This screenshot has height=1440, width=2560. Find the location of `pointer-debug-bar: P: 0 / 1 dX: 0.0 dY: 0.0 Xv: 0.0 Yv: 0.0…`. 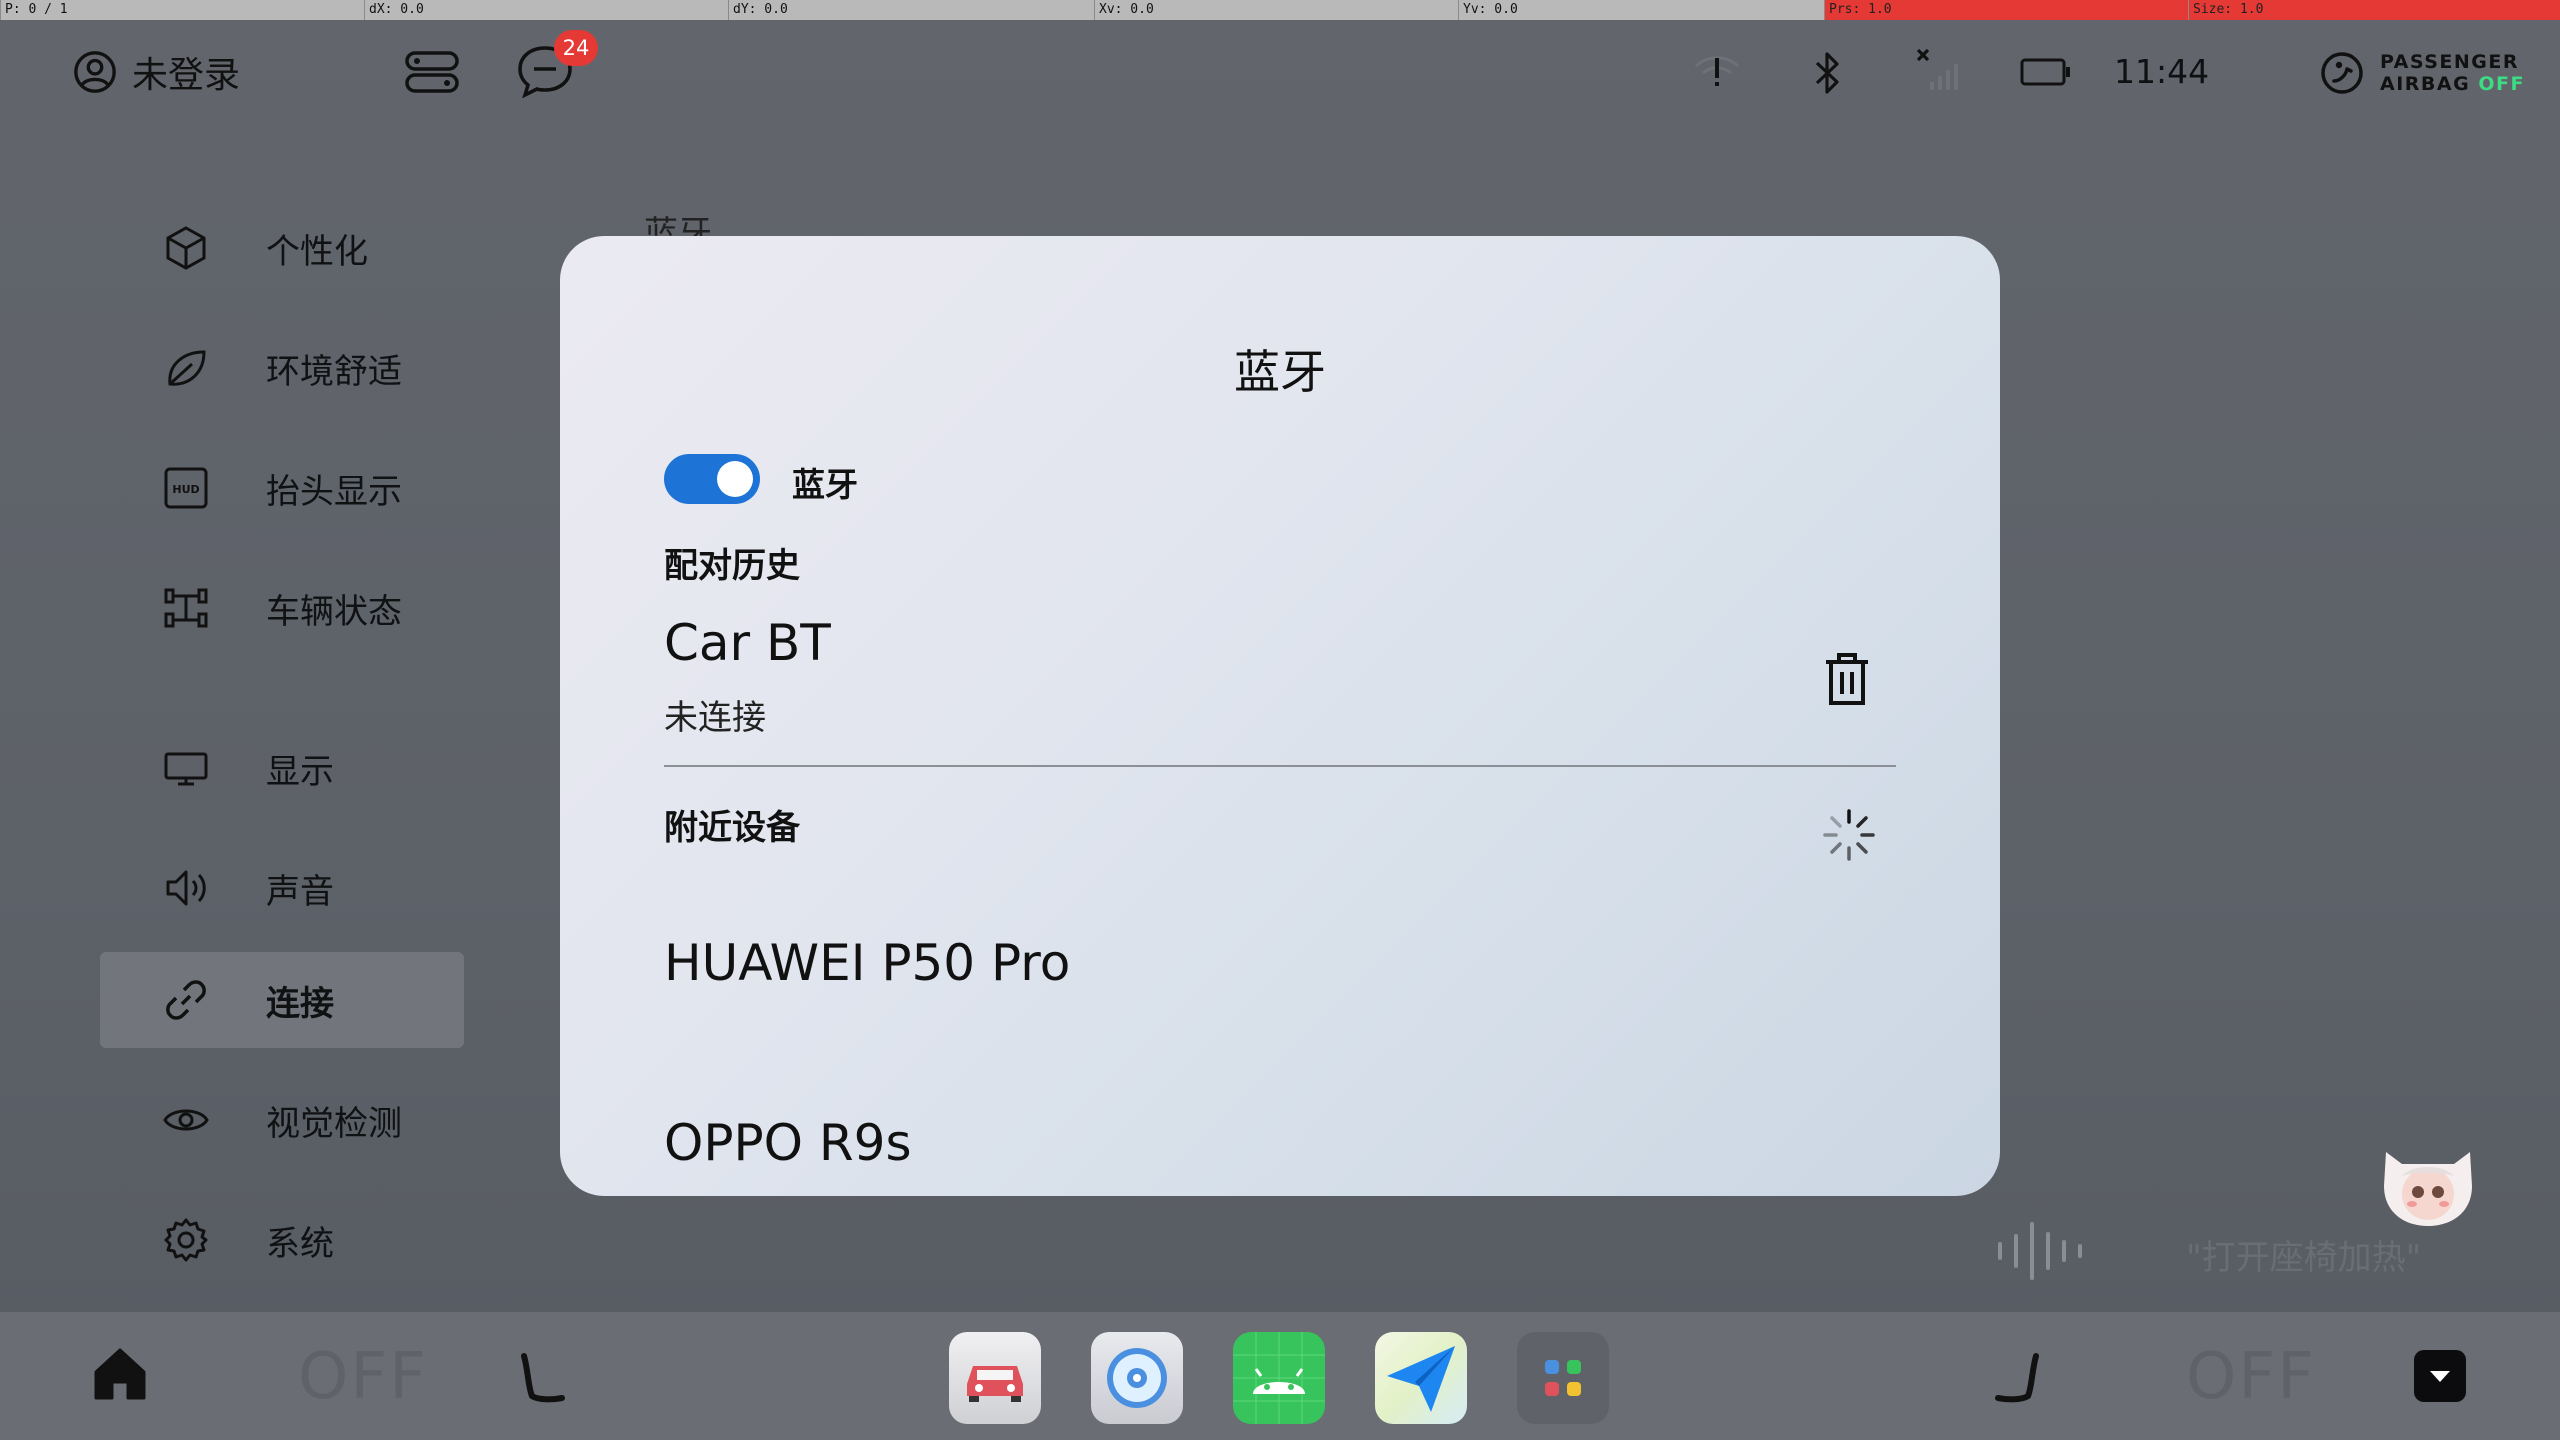

pointer-debug-bar: P: 0 / 1 dX: 0.0 dY: 0.0 Xv: 0.0 Yv: 0.0… is located at coordinates (1280, 10).